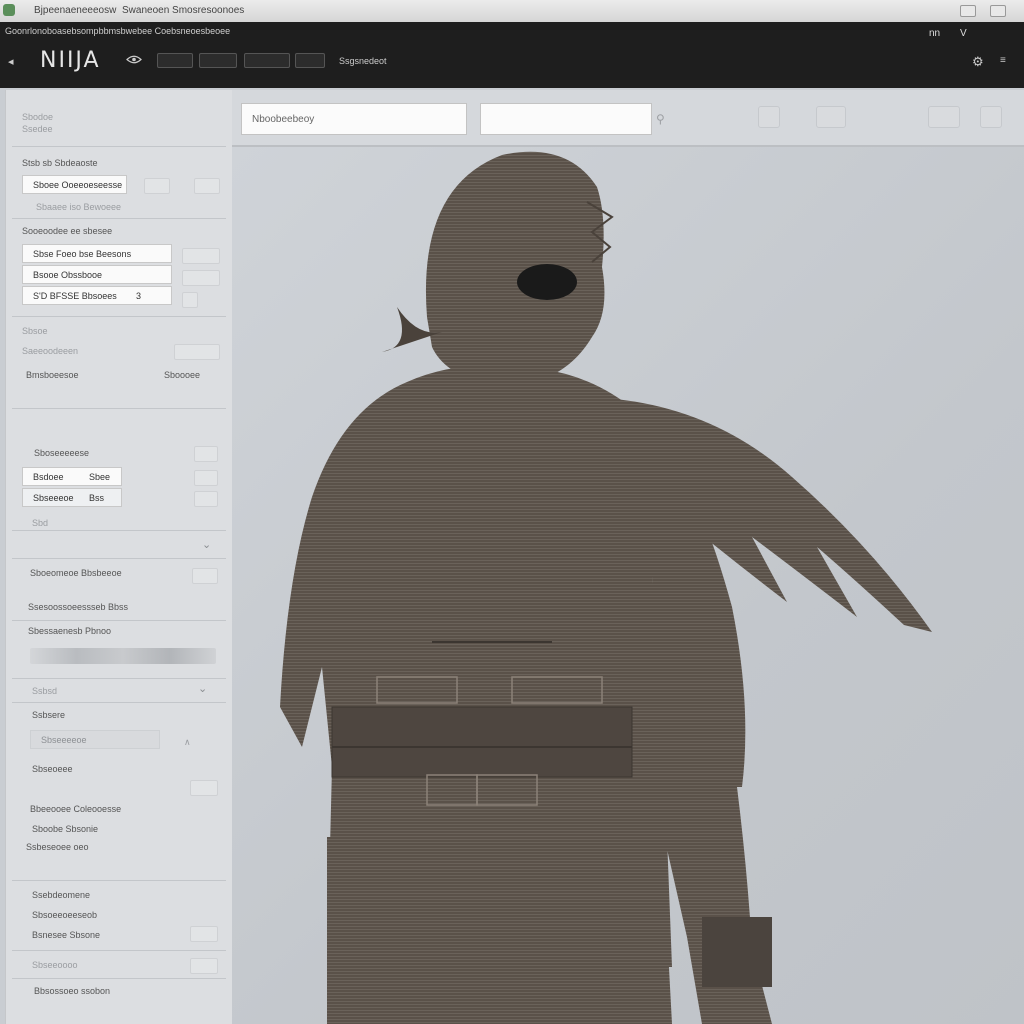 This screenshot has width=1024, height=1024. I want to click on select-field: Sbseeeeoe, so click(95, 739).